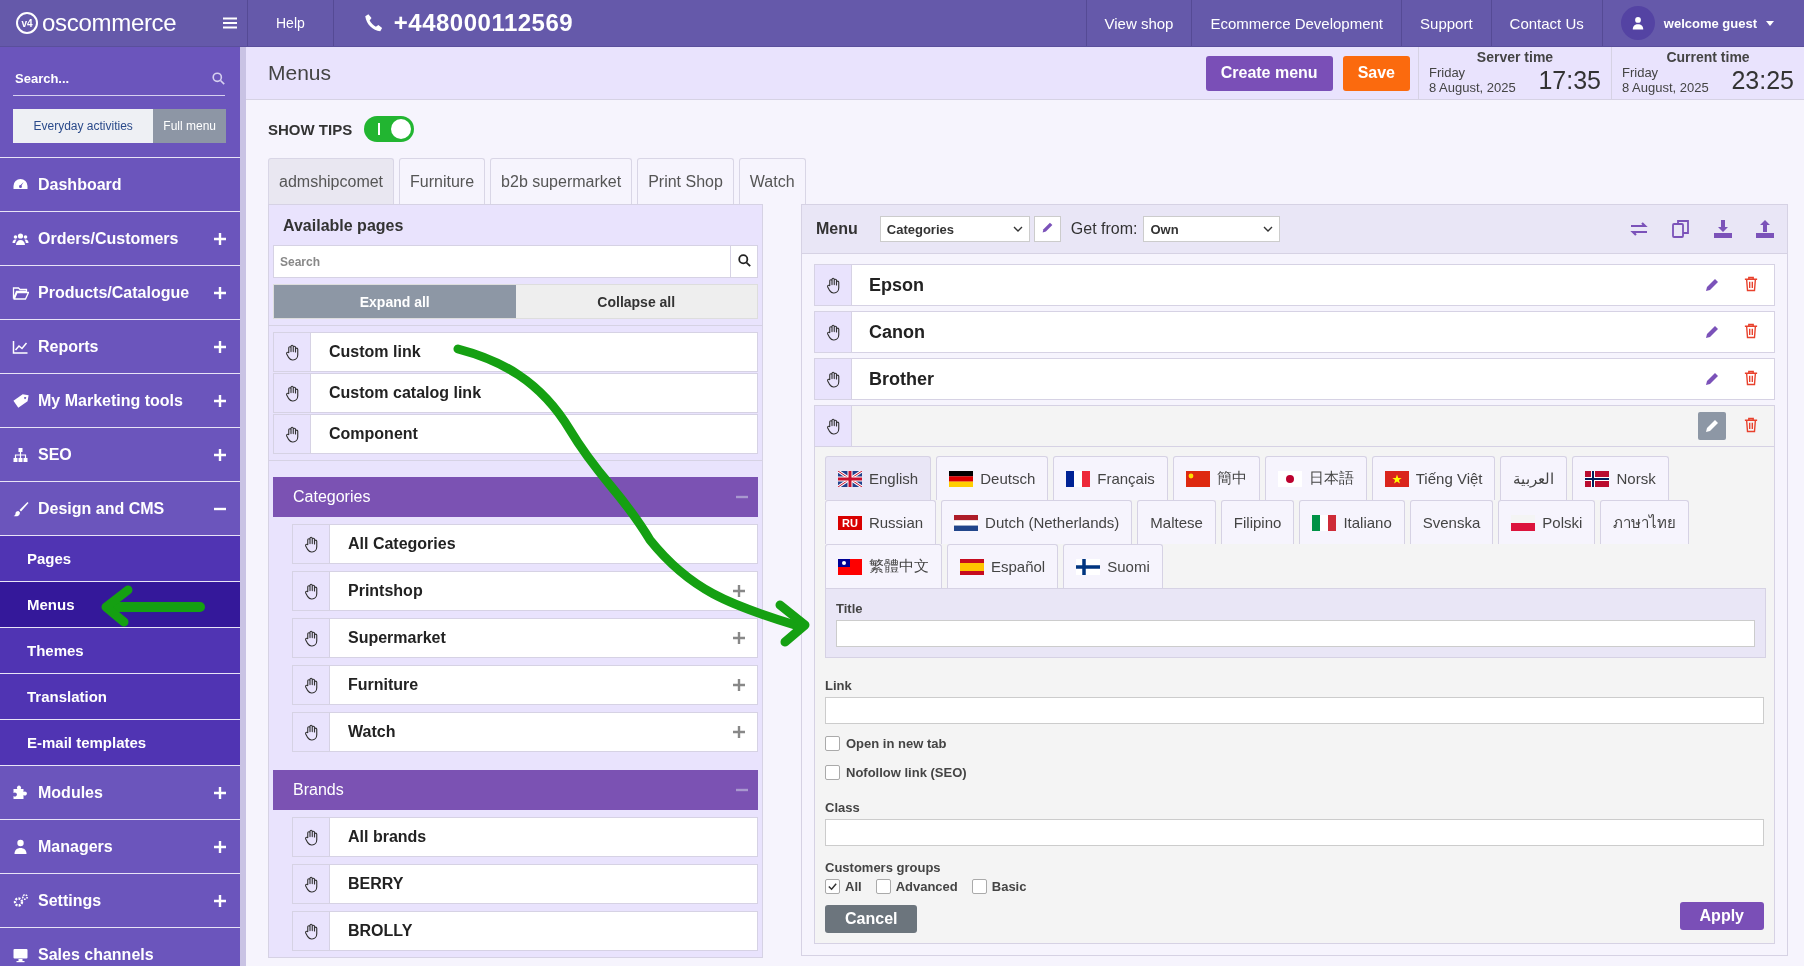 The width and height of the screenshot is (1804, 966). Describe the element at coordinates (20, 454) in the screenshot. I see `sitemap-icon` at that location.